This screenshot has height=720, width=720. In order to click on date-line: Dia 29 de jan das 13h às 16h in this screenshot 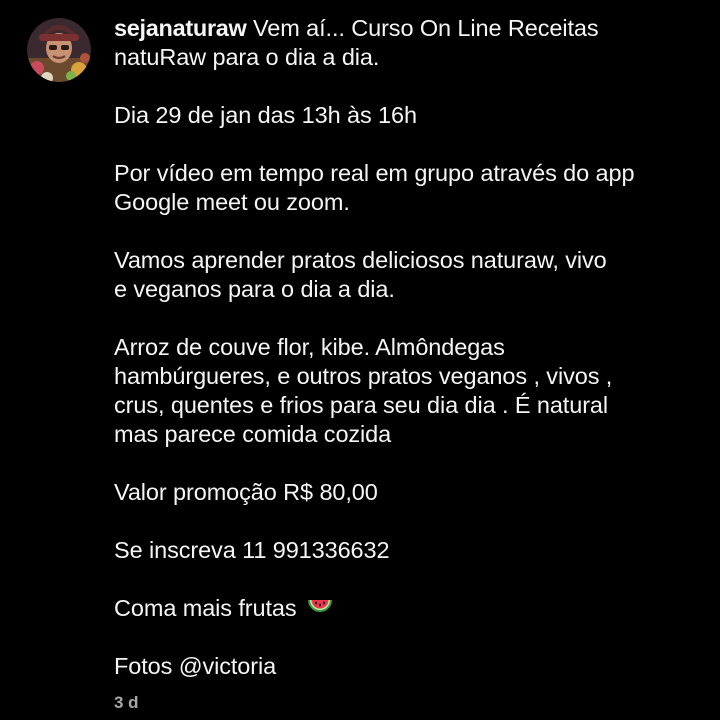, I will do `click(265, 115)`.